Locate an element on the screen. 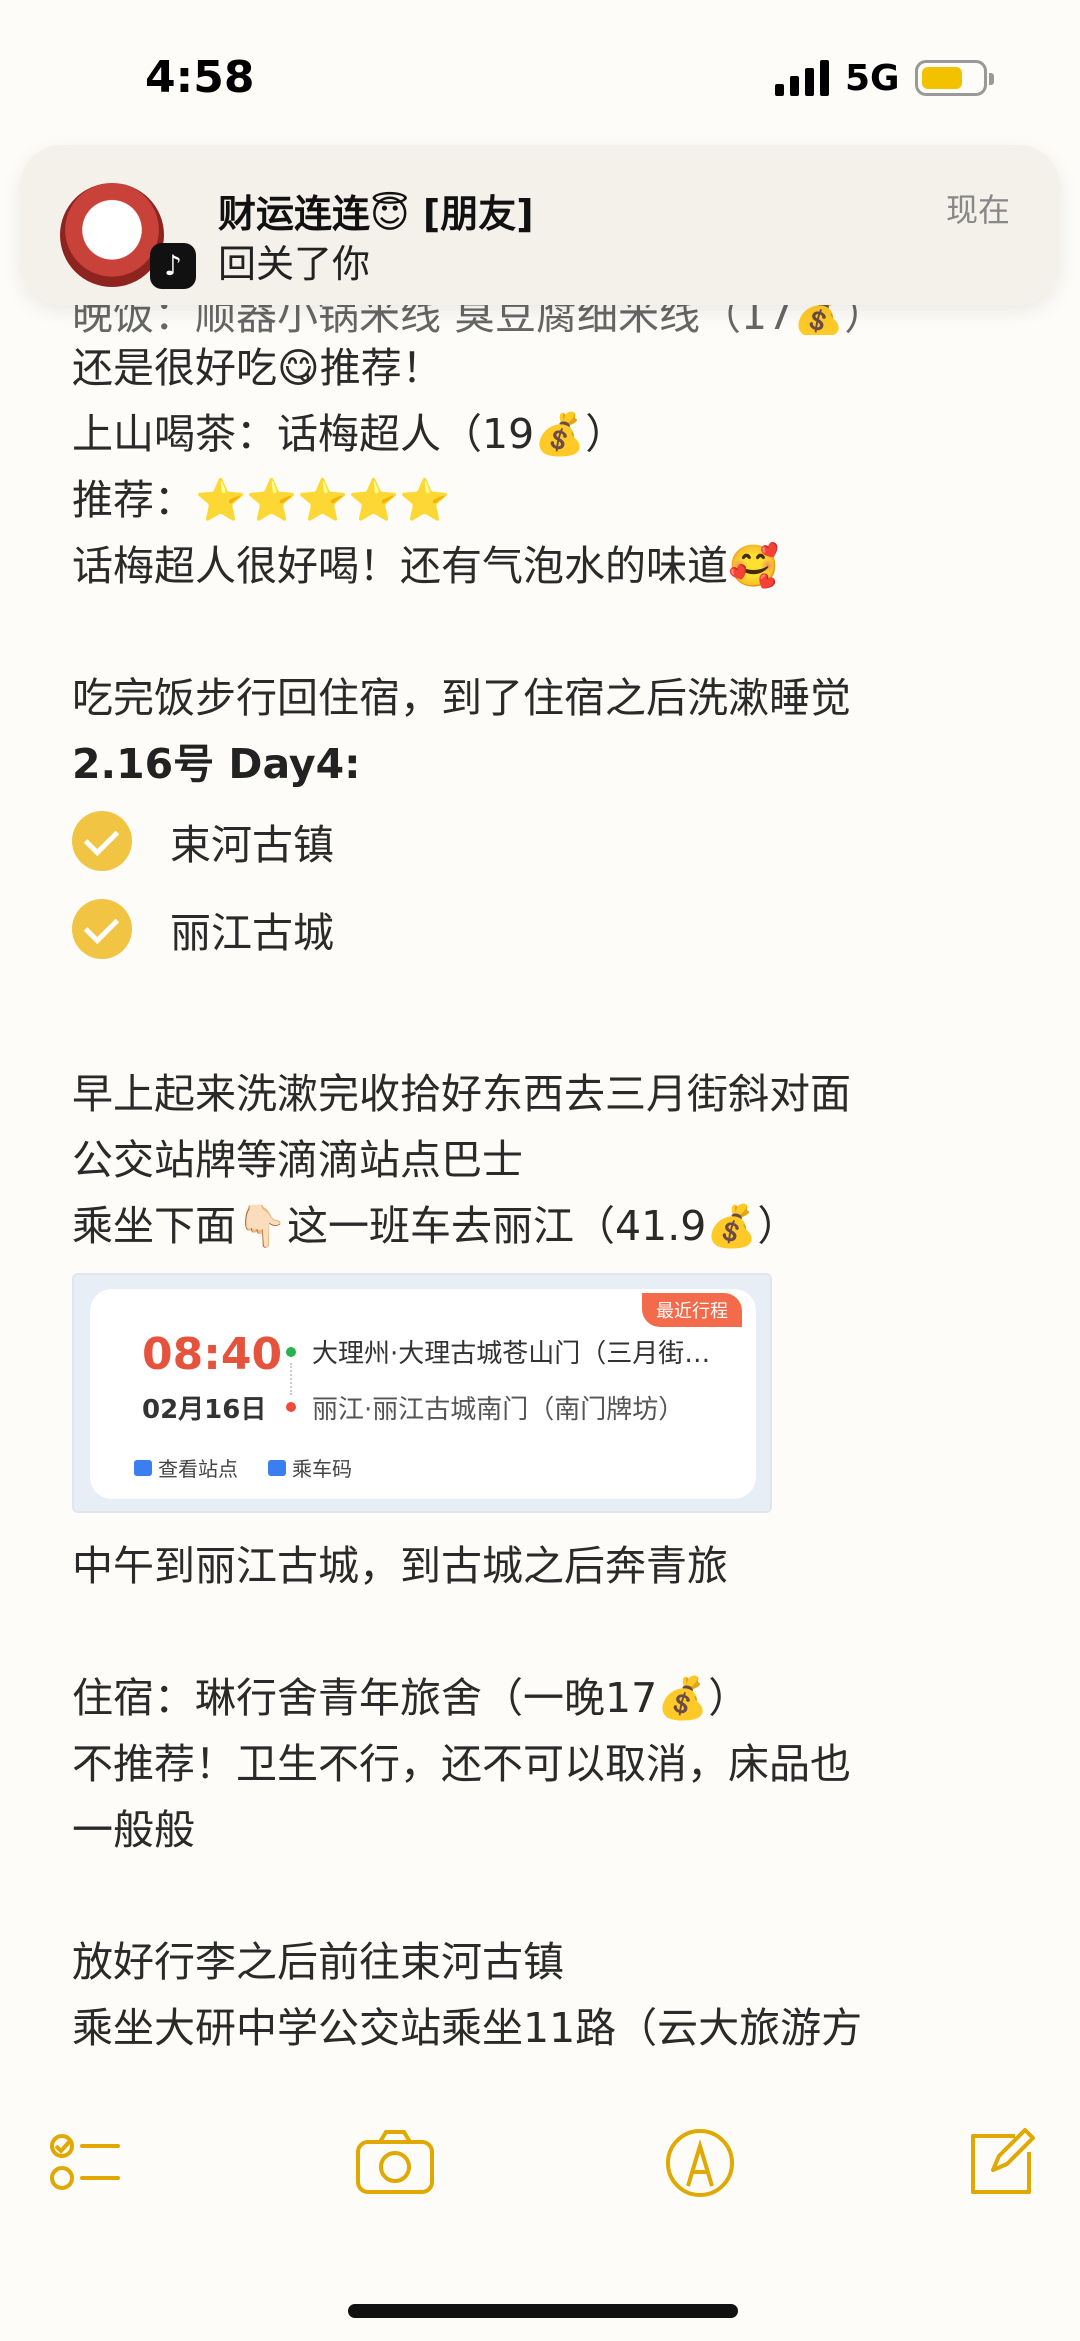 This screenshot has width=1080, height=2341. bottom-toolbar is located at coordinates (540, 2170).